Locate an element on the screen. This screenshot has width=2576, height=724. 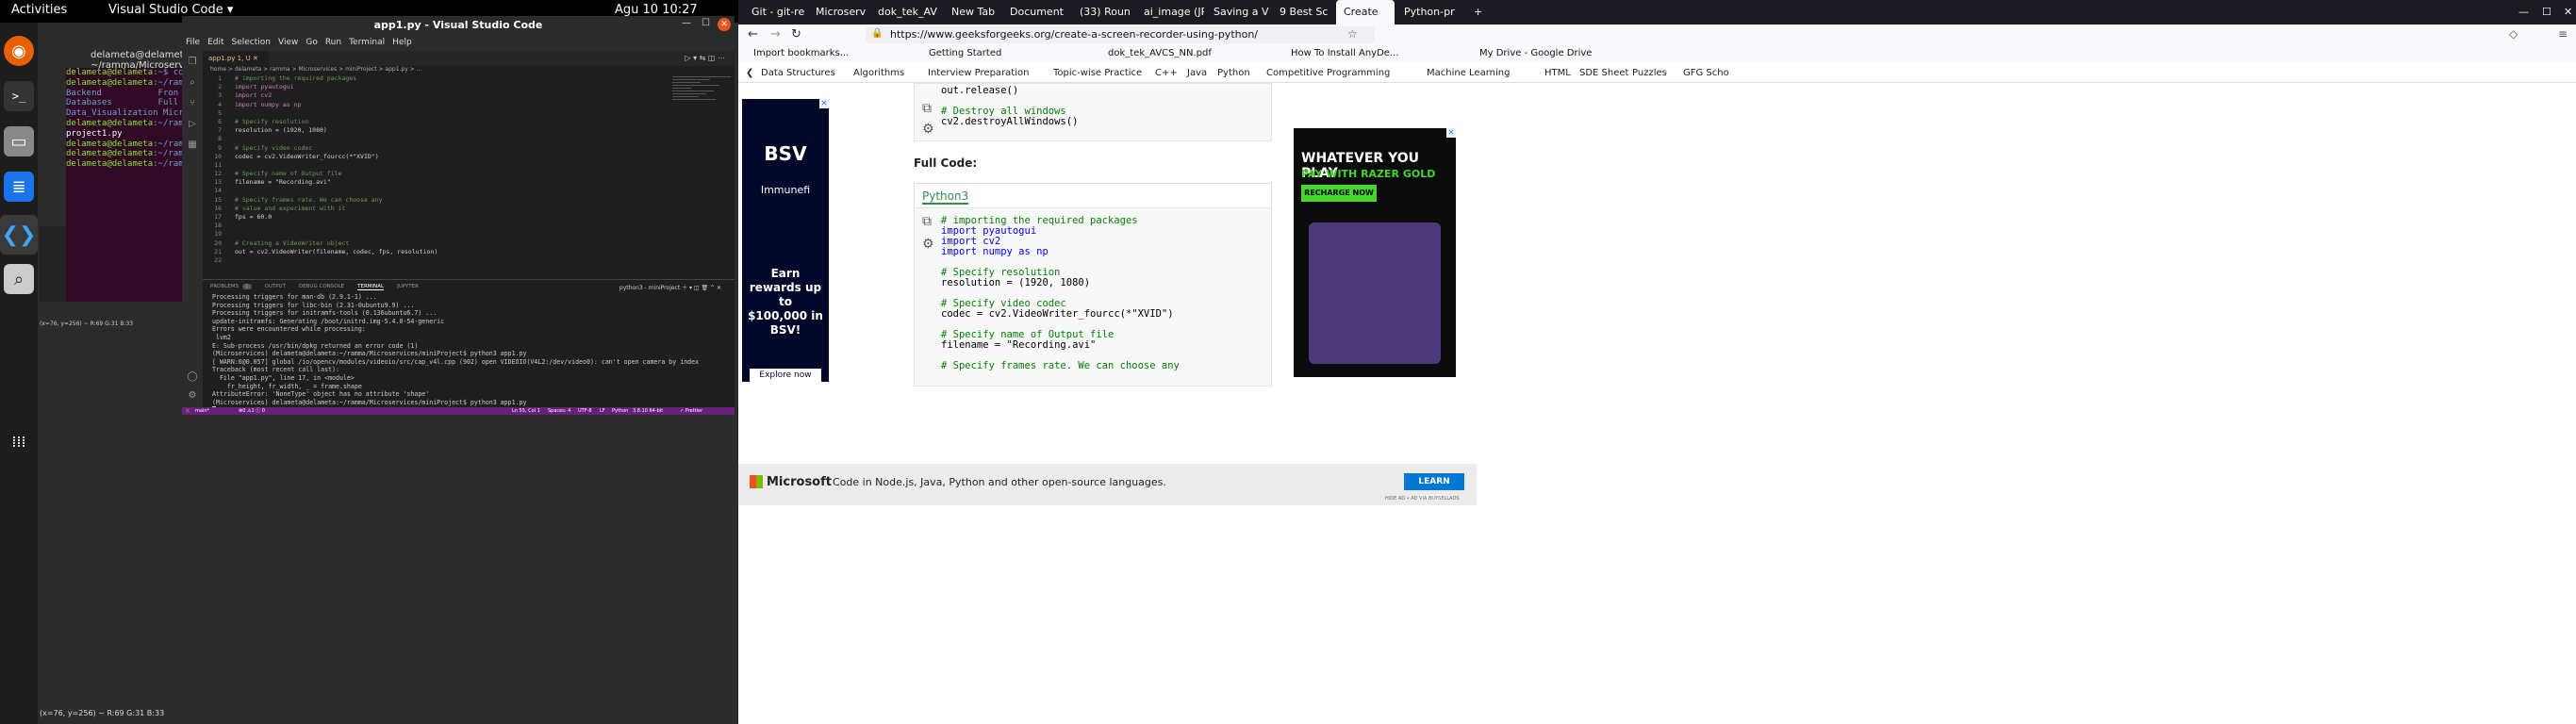
activities-button: Activities is located at coordinates (39, 10).